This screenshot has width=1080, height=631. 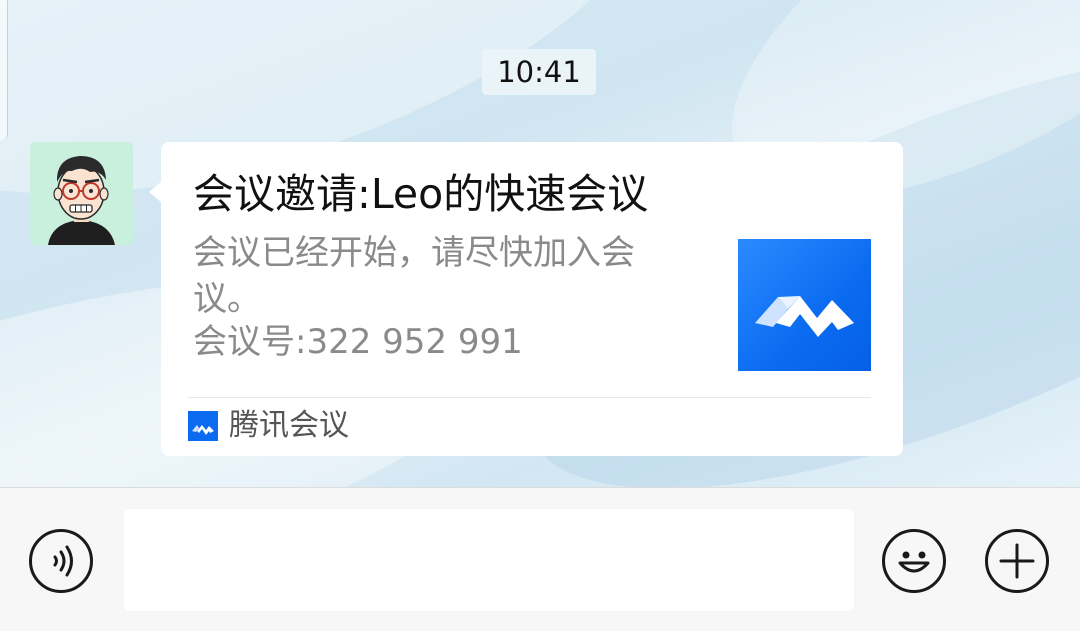 I want to click on avatar-illustration, so click(x=81, y=193).